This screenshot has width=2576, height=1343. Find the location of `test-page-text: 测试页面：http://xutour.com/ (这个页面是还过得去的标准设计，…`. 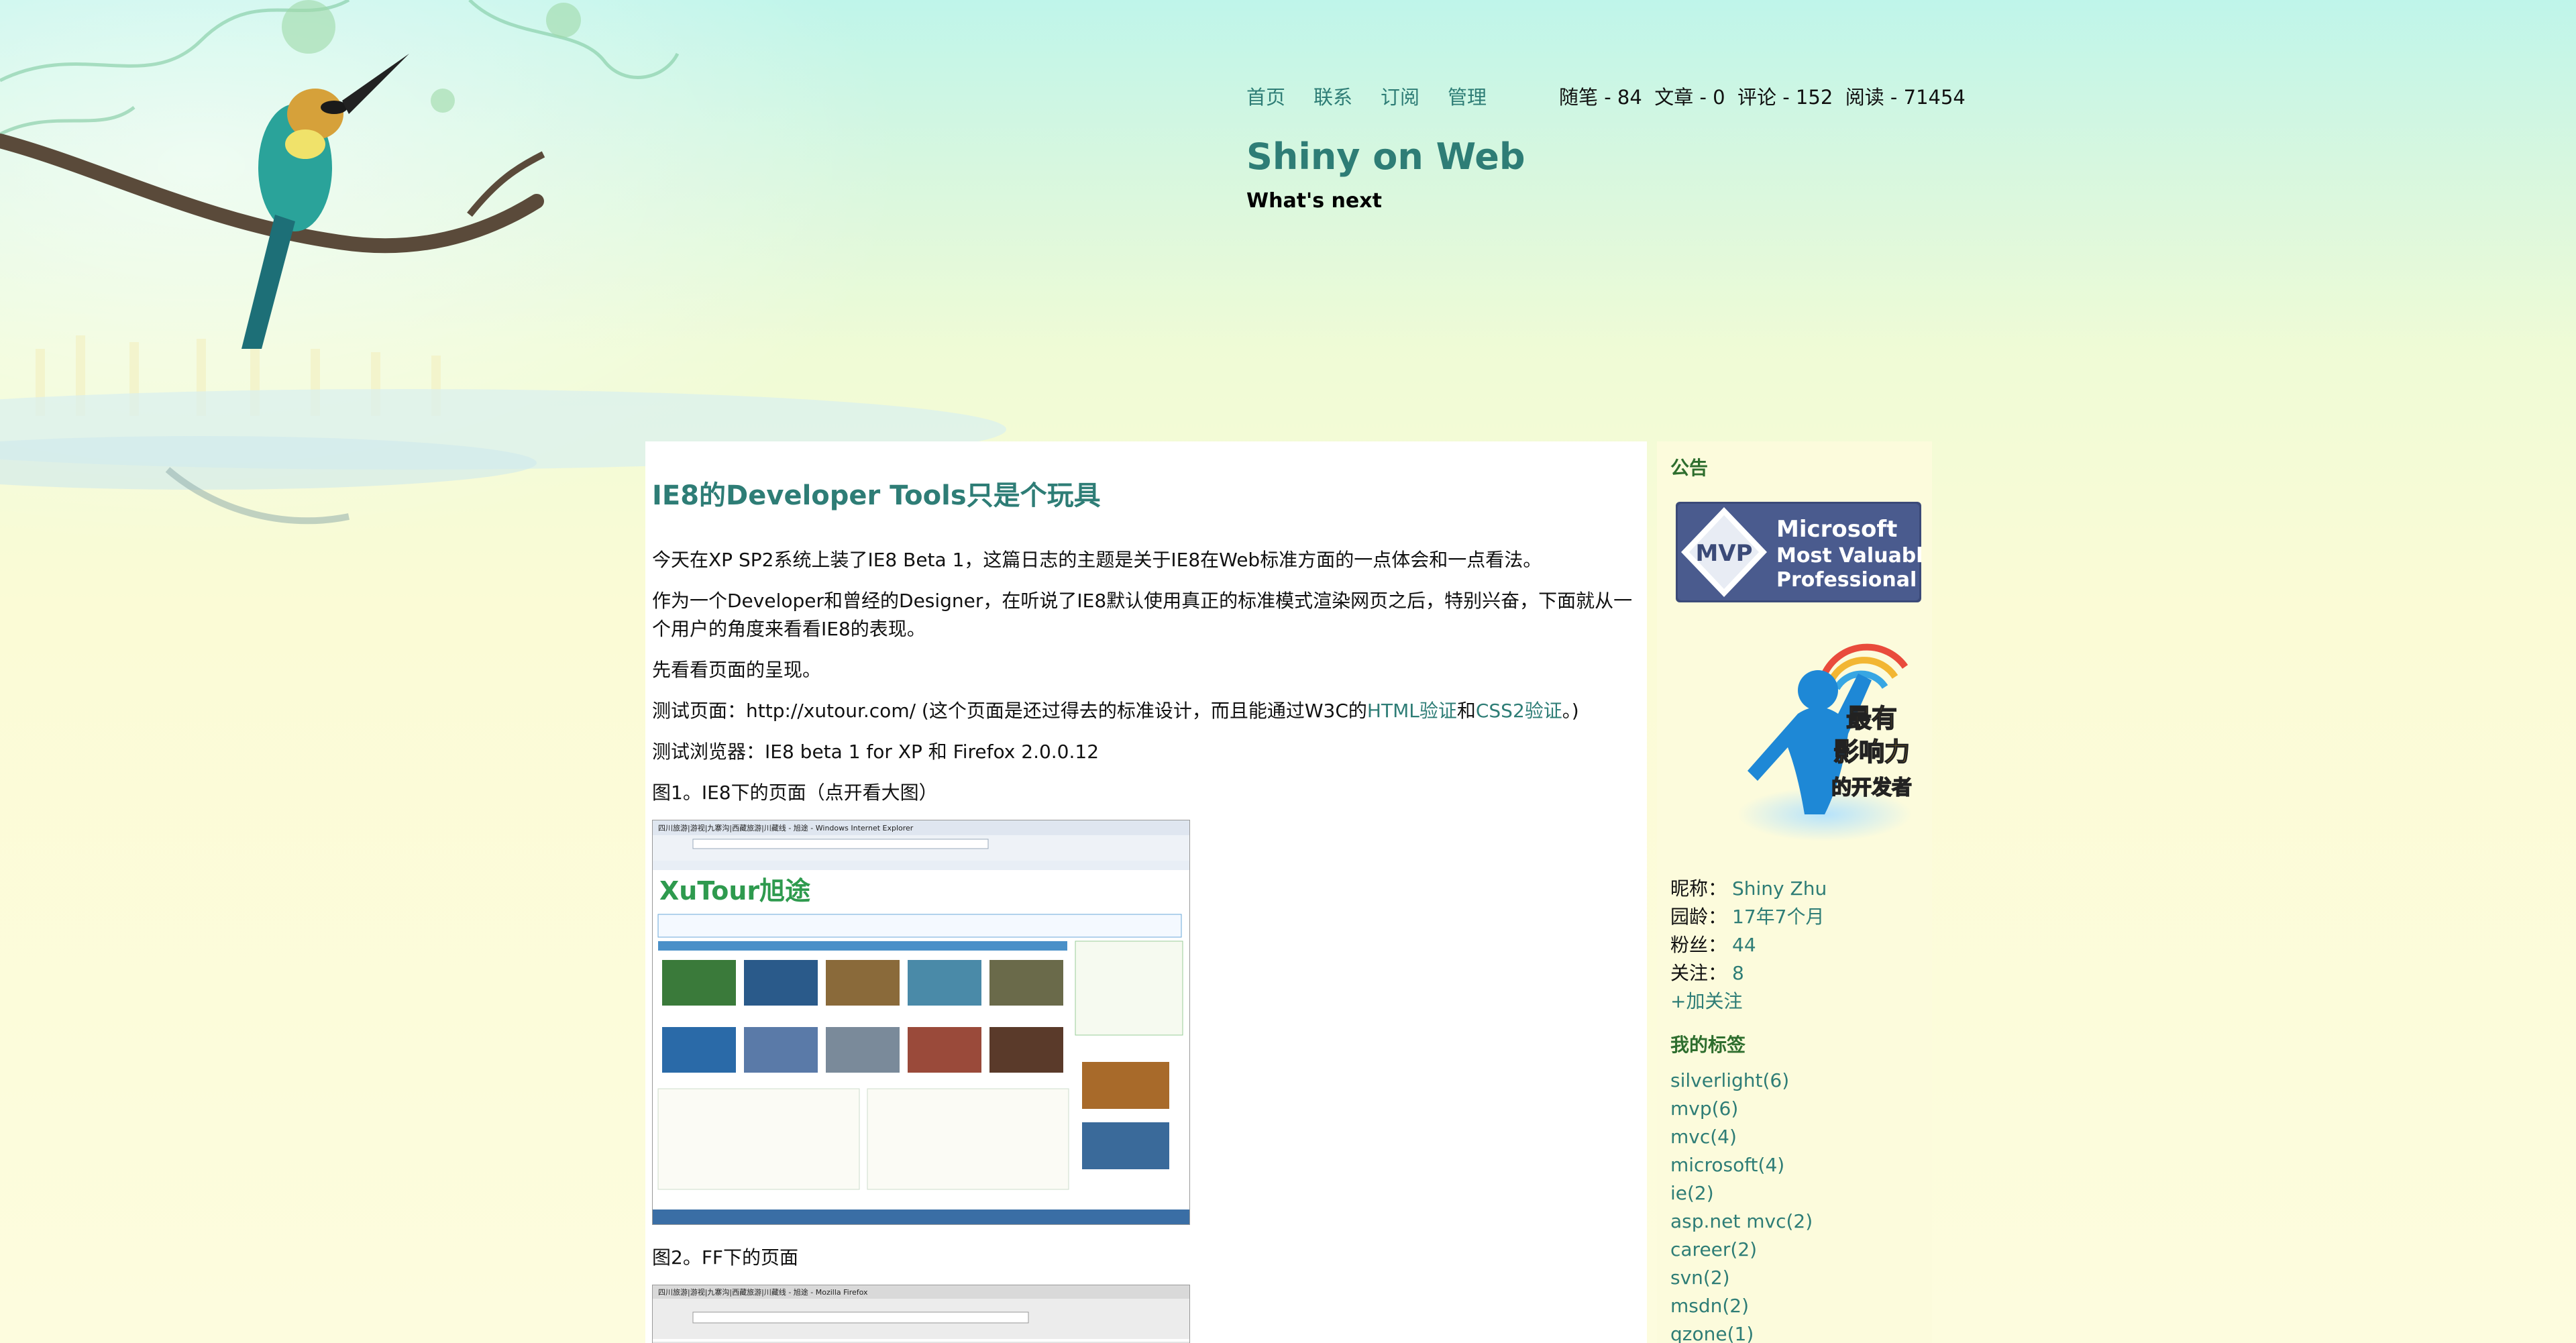

test-page-text: 测试页面：http://xutour.com/ (这个页面是还过得去的标准设计，… is located at coordinates (1009, 711).